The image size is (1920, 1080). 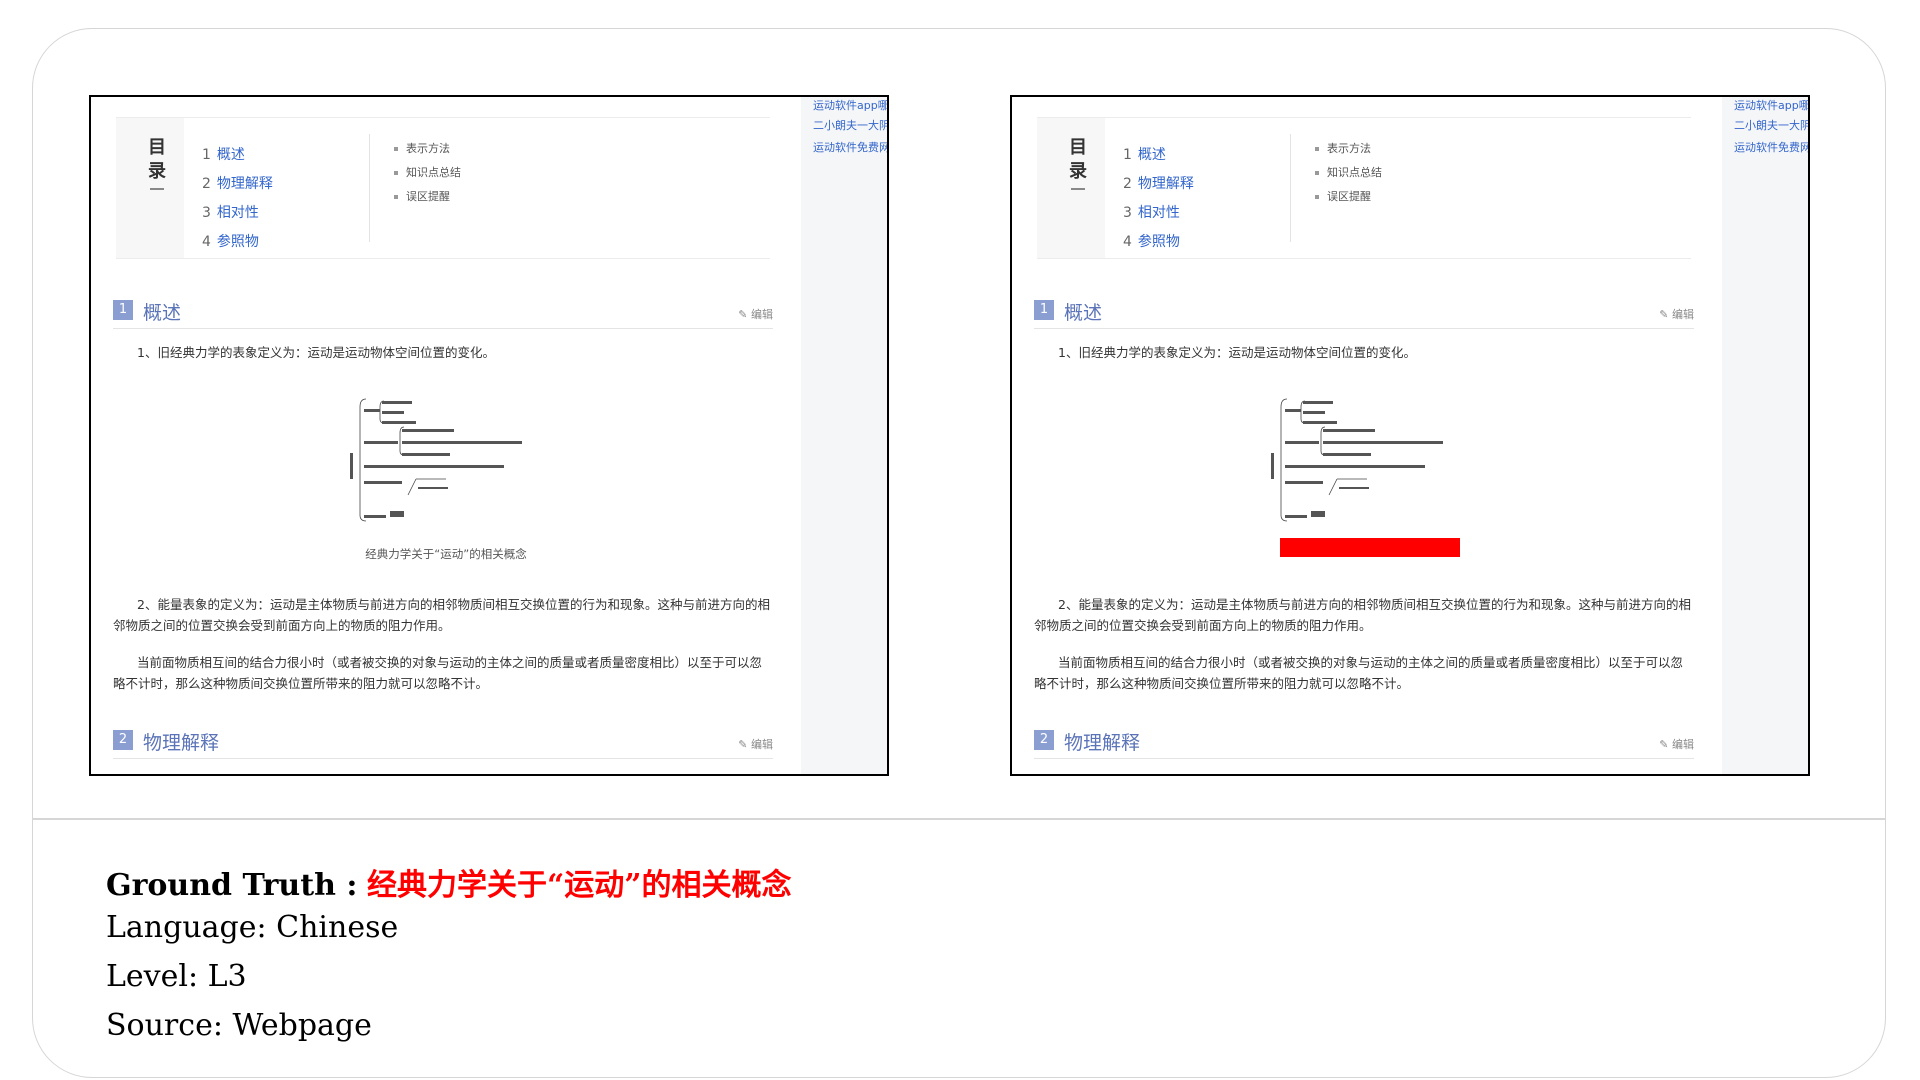 I want to click on ground-truth-value: 经典力学关于“运动”的相关概念, so click(x=579, y=885).